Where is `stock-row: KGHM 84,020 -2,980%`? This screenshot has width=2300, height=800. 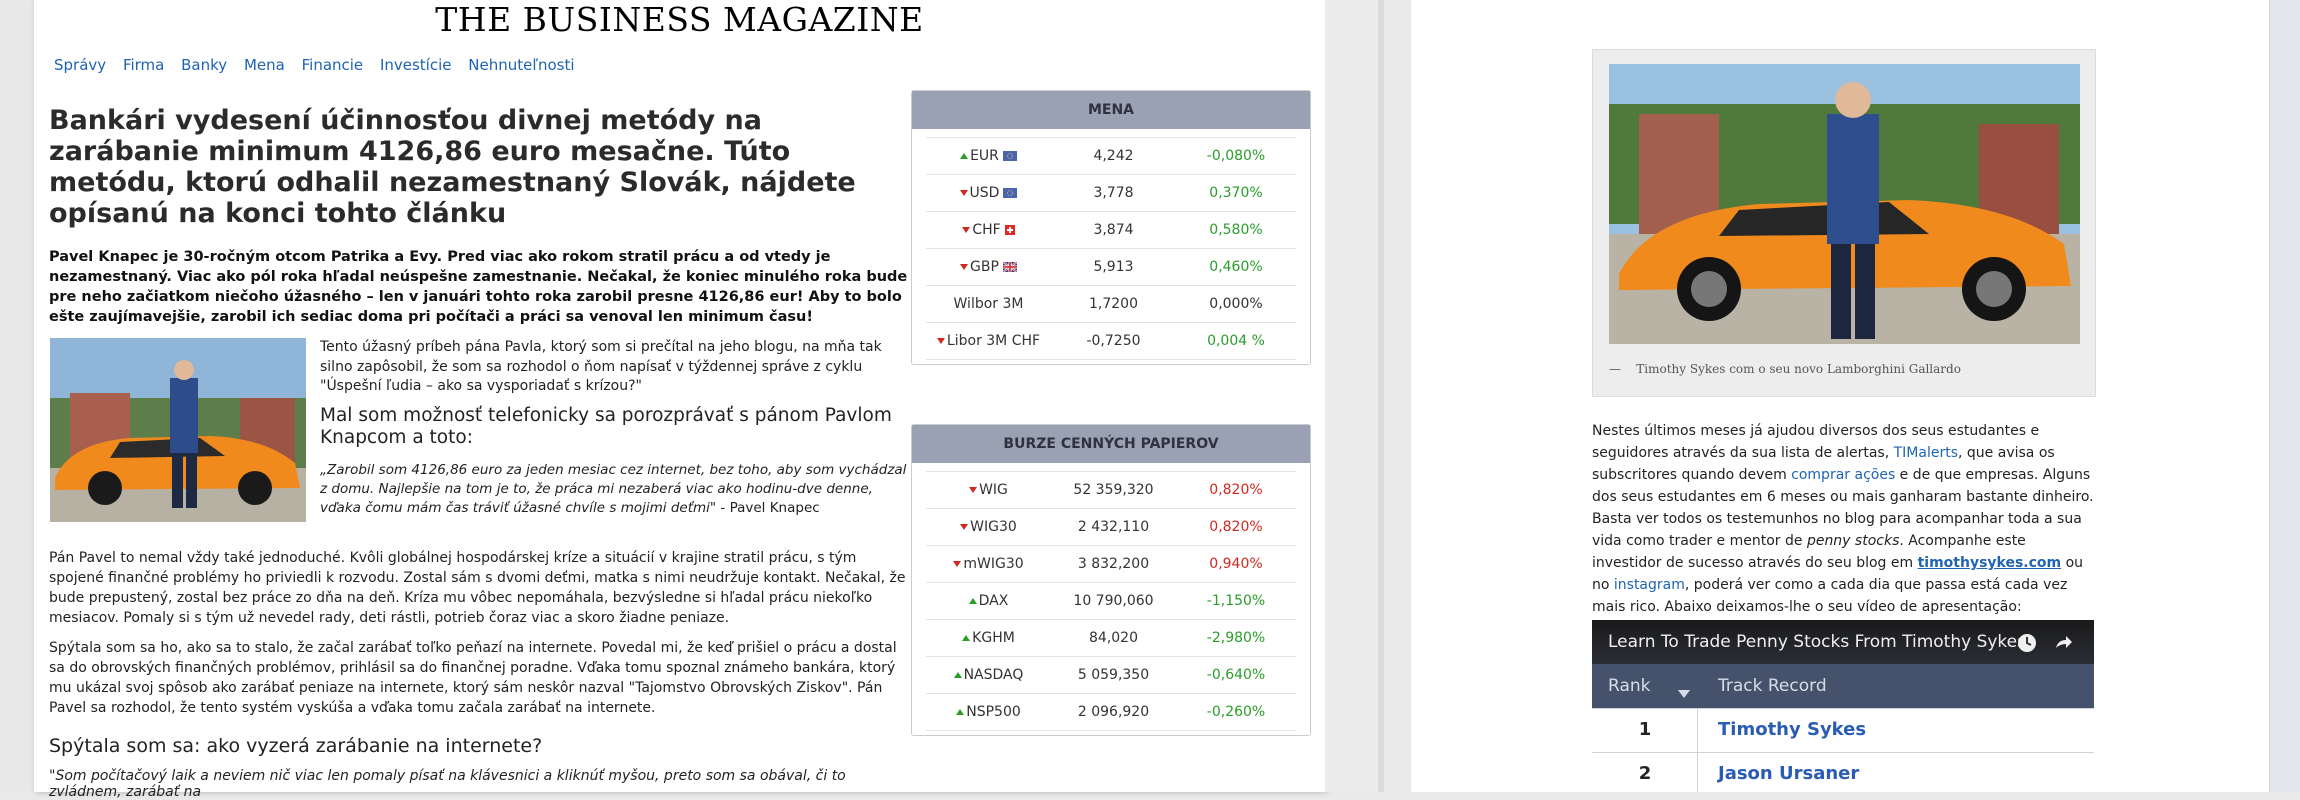
stock-row: KGHM 84,020 -2,980% is located at coordinates (1111, 637).